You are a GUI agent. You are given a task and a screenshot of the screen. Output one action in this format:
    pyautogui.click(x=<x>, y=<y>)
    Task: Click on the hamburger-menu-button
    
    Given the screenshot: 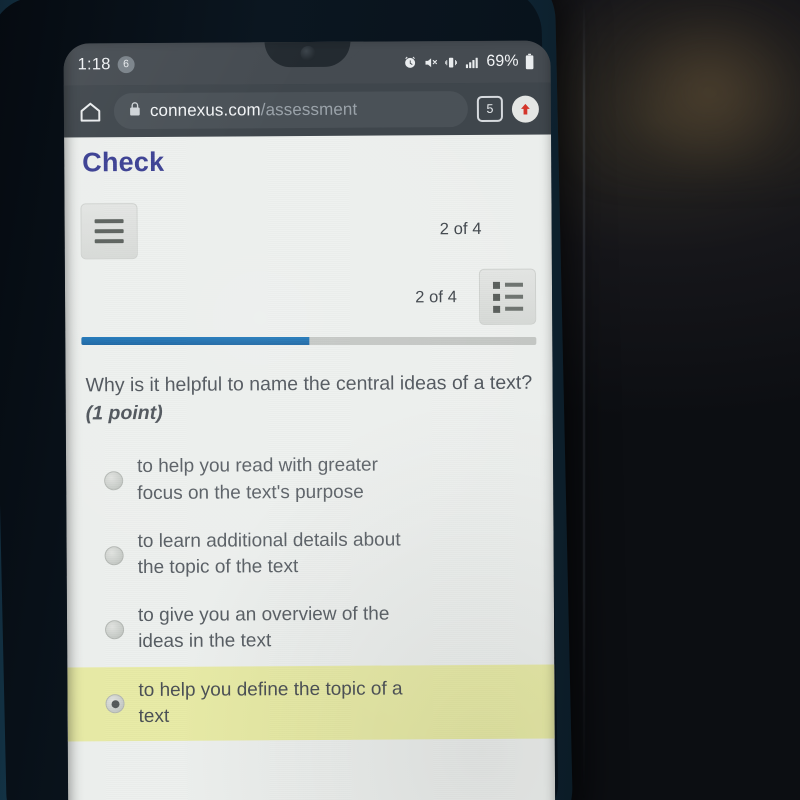 What is the action you would take?
    pyautogui.click(x=109, y=231)
    